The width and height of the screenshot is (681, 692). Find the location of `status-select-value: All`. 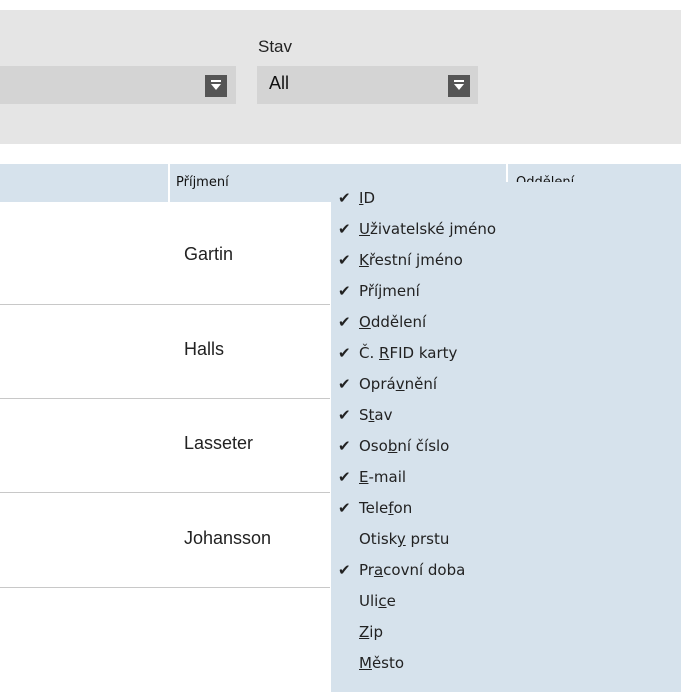

status-select-value: All is located at coordinates (279, 83).